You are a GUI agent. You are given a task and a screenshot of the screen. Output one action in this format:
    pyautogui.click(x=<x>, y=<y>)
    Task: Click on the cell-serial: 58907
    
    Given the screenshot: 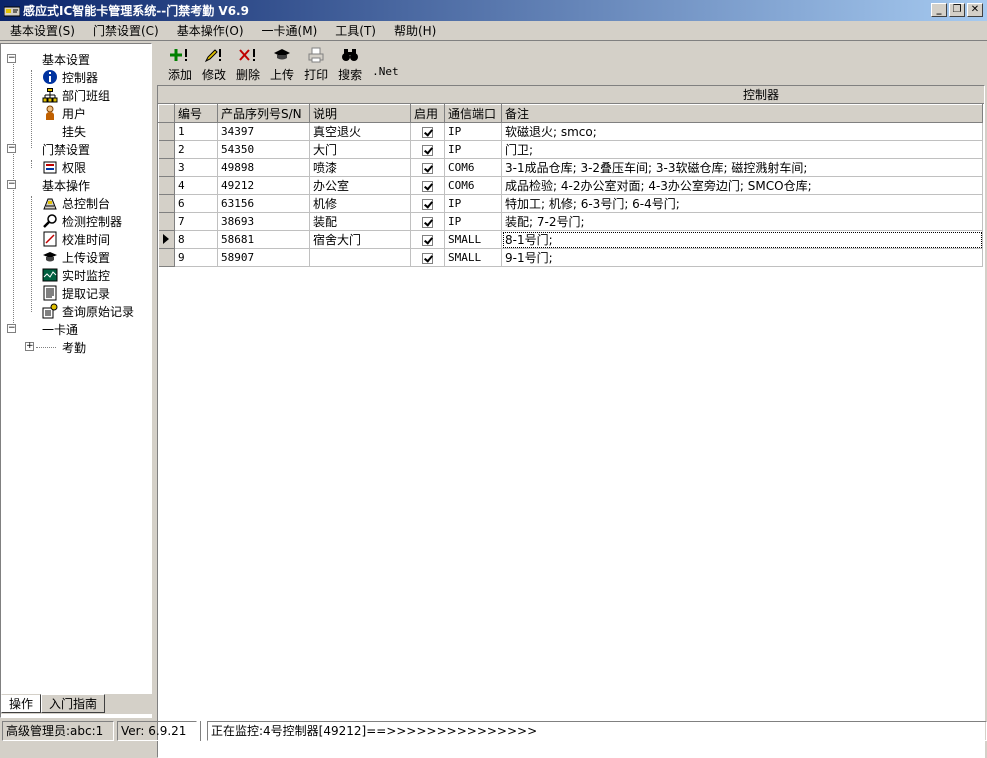 What is the action you would take?
    pyautogui.click(x=263, y=257)
    